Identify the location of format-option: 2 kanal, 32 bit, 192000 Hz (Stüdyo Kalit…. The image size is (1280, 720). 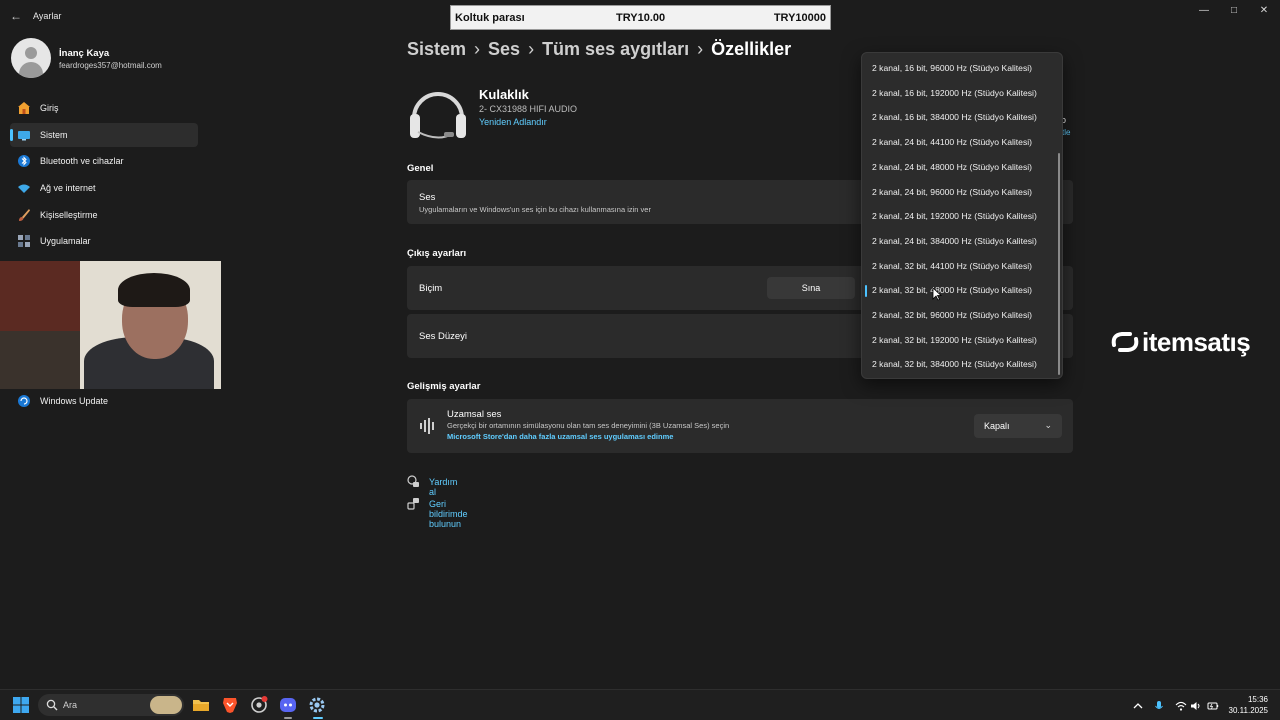
(959, 340).